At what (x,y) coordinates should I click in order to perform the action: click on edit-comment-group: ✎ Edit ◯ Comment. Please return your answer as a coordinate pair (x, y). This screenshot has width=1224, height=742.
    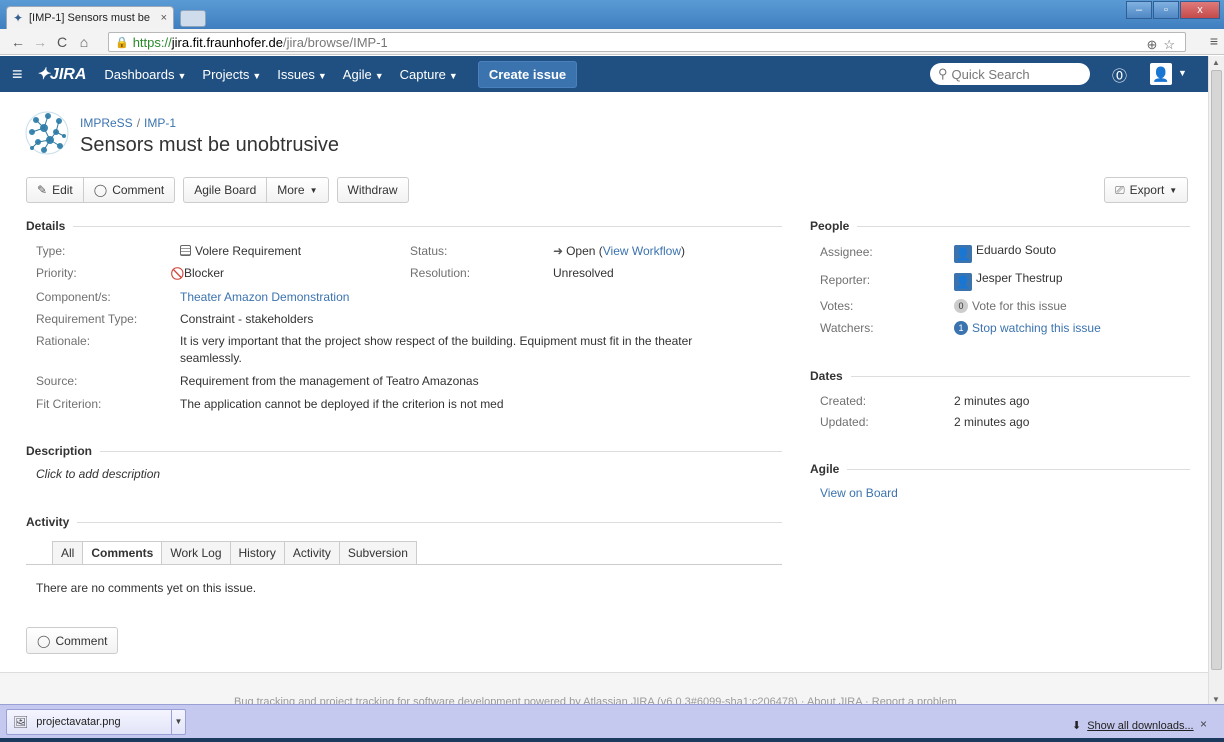
    Looking at the image, I should click on (101, 190).